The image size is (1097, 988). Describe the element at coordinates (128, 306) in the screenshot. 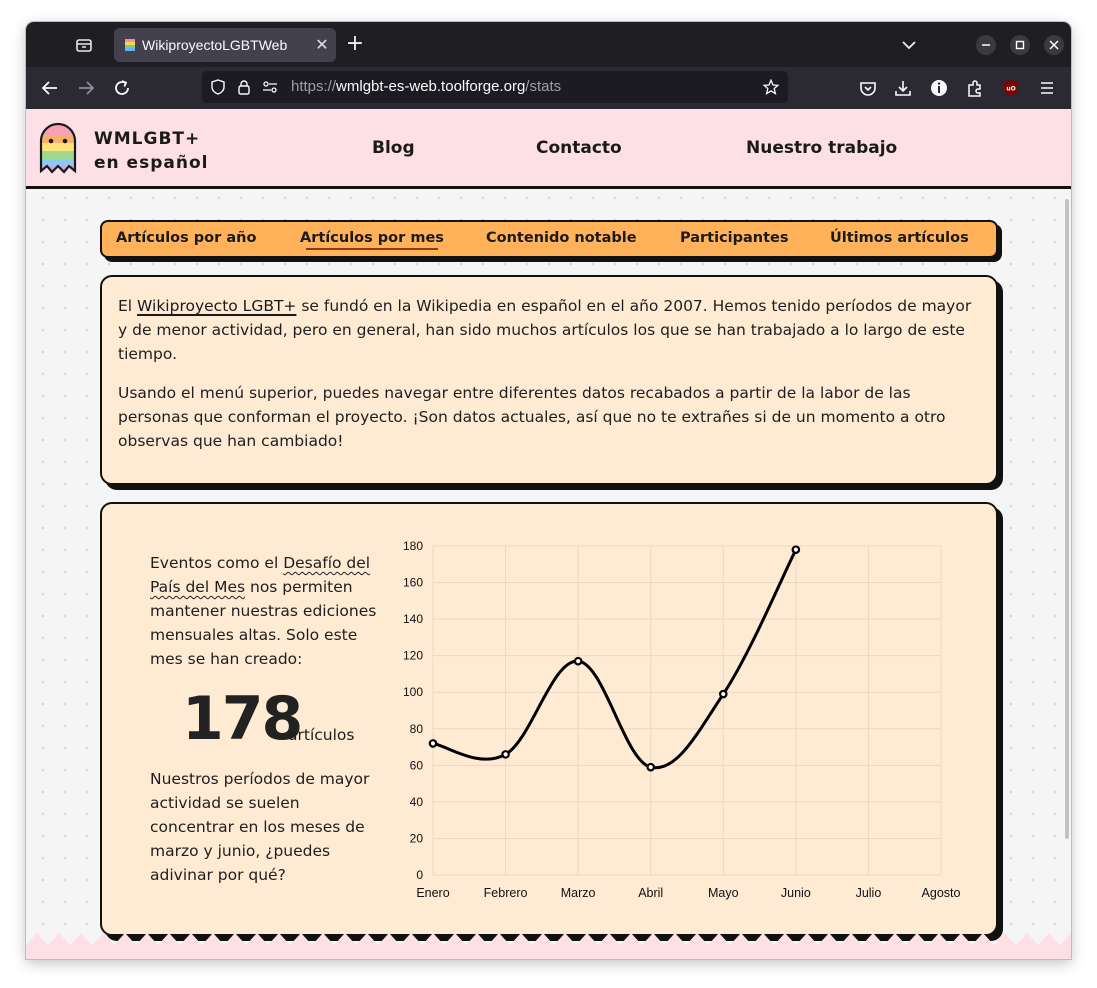

I see `intro-p1-before: El` at that location.